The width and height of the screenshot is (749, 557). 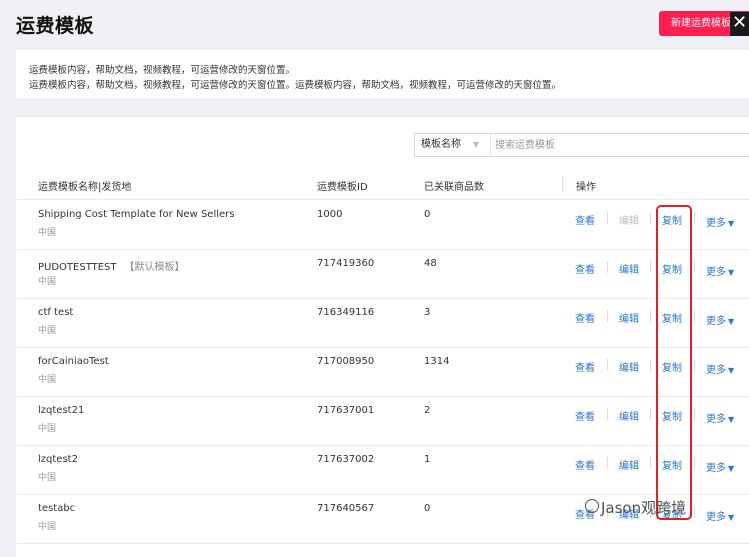 I want to click on template-id: 717637001, so click(x=346, y=410).